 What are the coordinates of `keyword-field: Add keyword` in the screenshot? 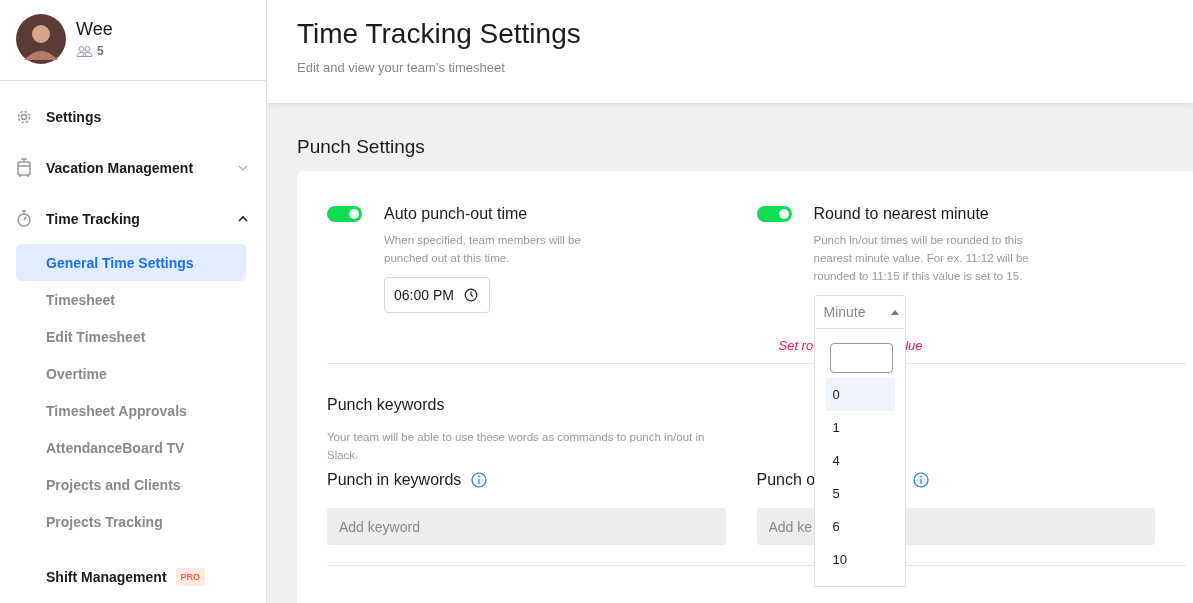 It's located at (526, 526).